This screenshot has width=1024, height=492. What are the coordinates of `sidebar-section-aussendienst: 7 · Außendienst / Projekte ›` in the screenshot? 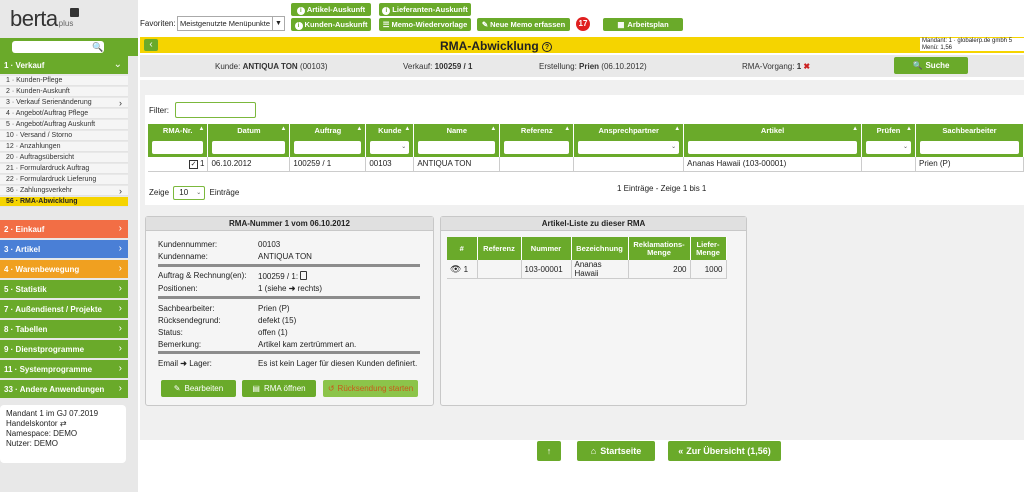 It's located at (64, 309).